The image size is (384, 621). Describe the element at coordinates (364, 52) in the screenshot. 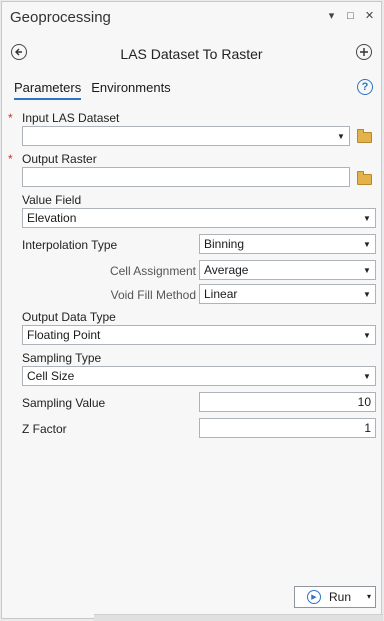

I see `plus-icon` at that location.